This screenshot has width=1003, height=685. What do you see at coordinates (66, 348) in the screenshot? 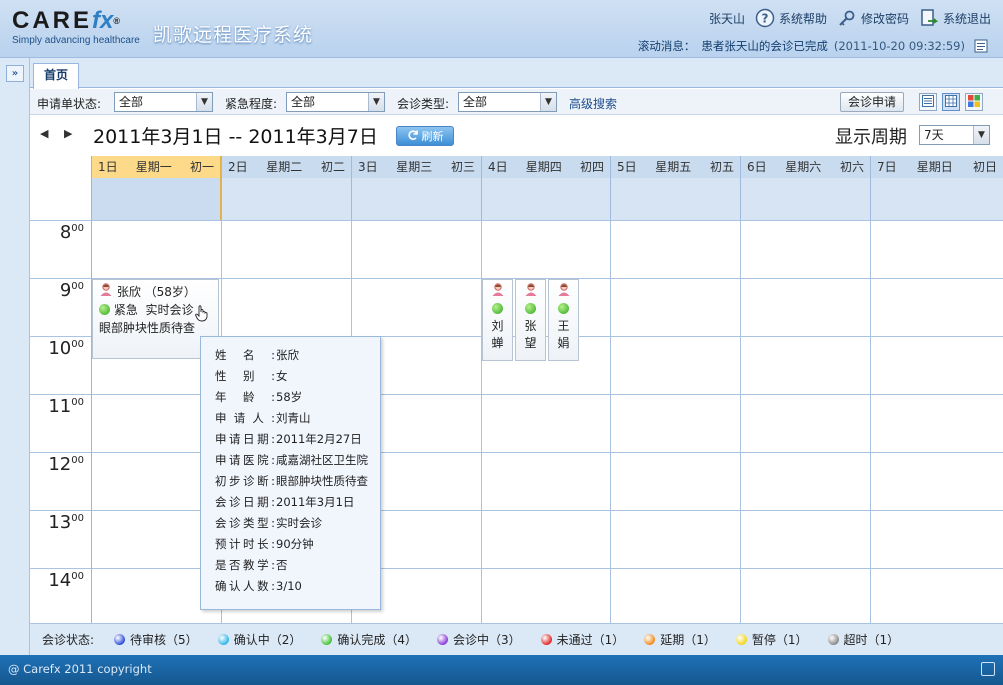
I see `hour-label: 1000` at bounding box center [66, 348].